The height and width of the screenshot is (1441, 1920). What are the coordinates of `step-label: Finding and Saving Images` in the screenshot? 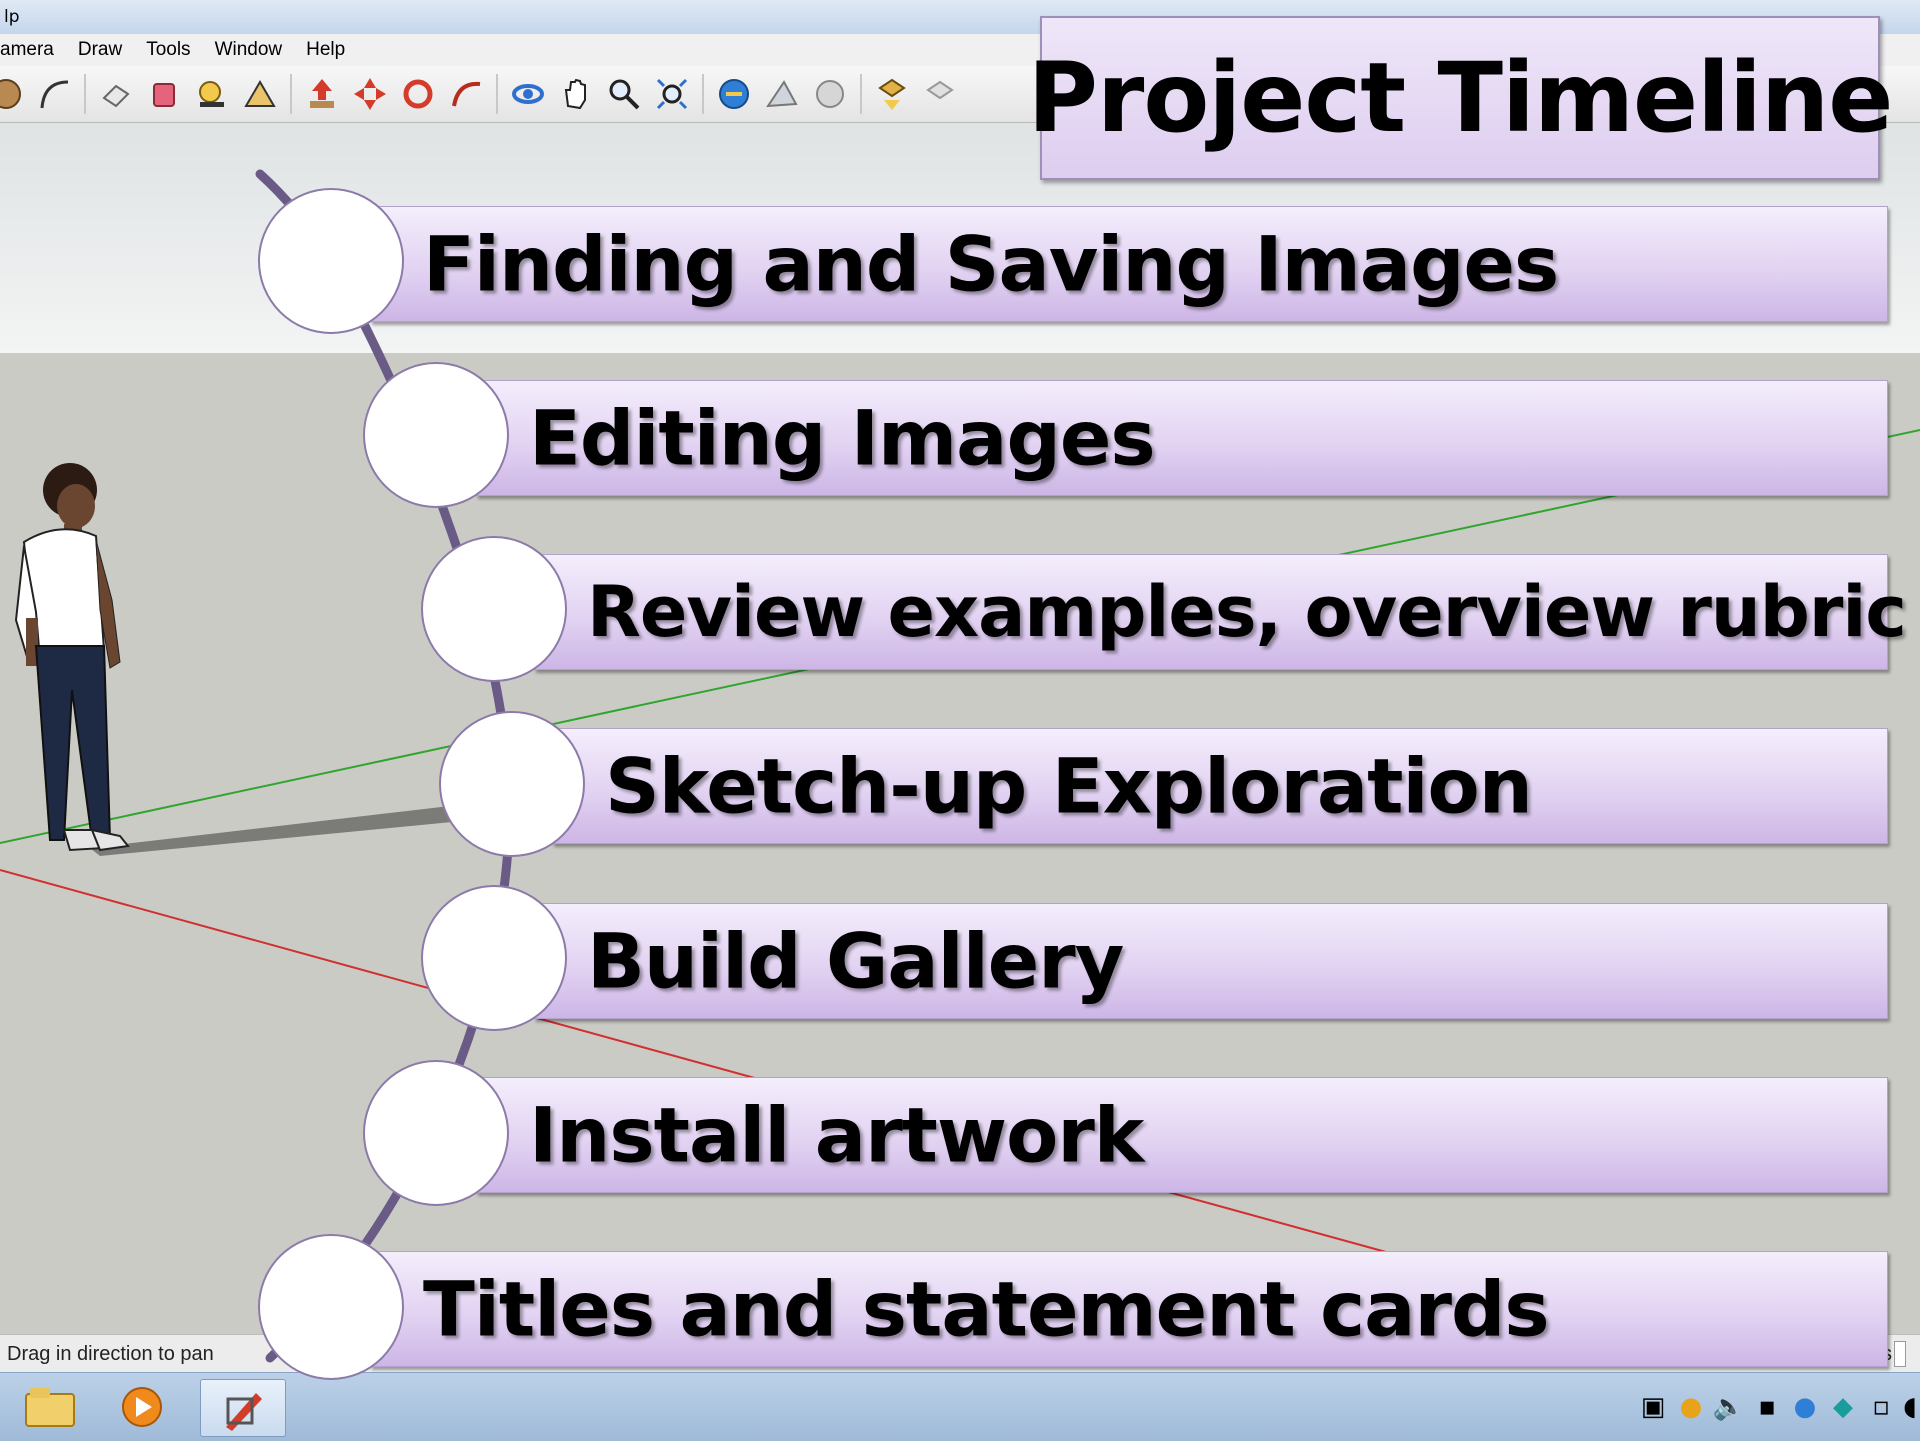 It's located at (991, 264).